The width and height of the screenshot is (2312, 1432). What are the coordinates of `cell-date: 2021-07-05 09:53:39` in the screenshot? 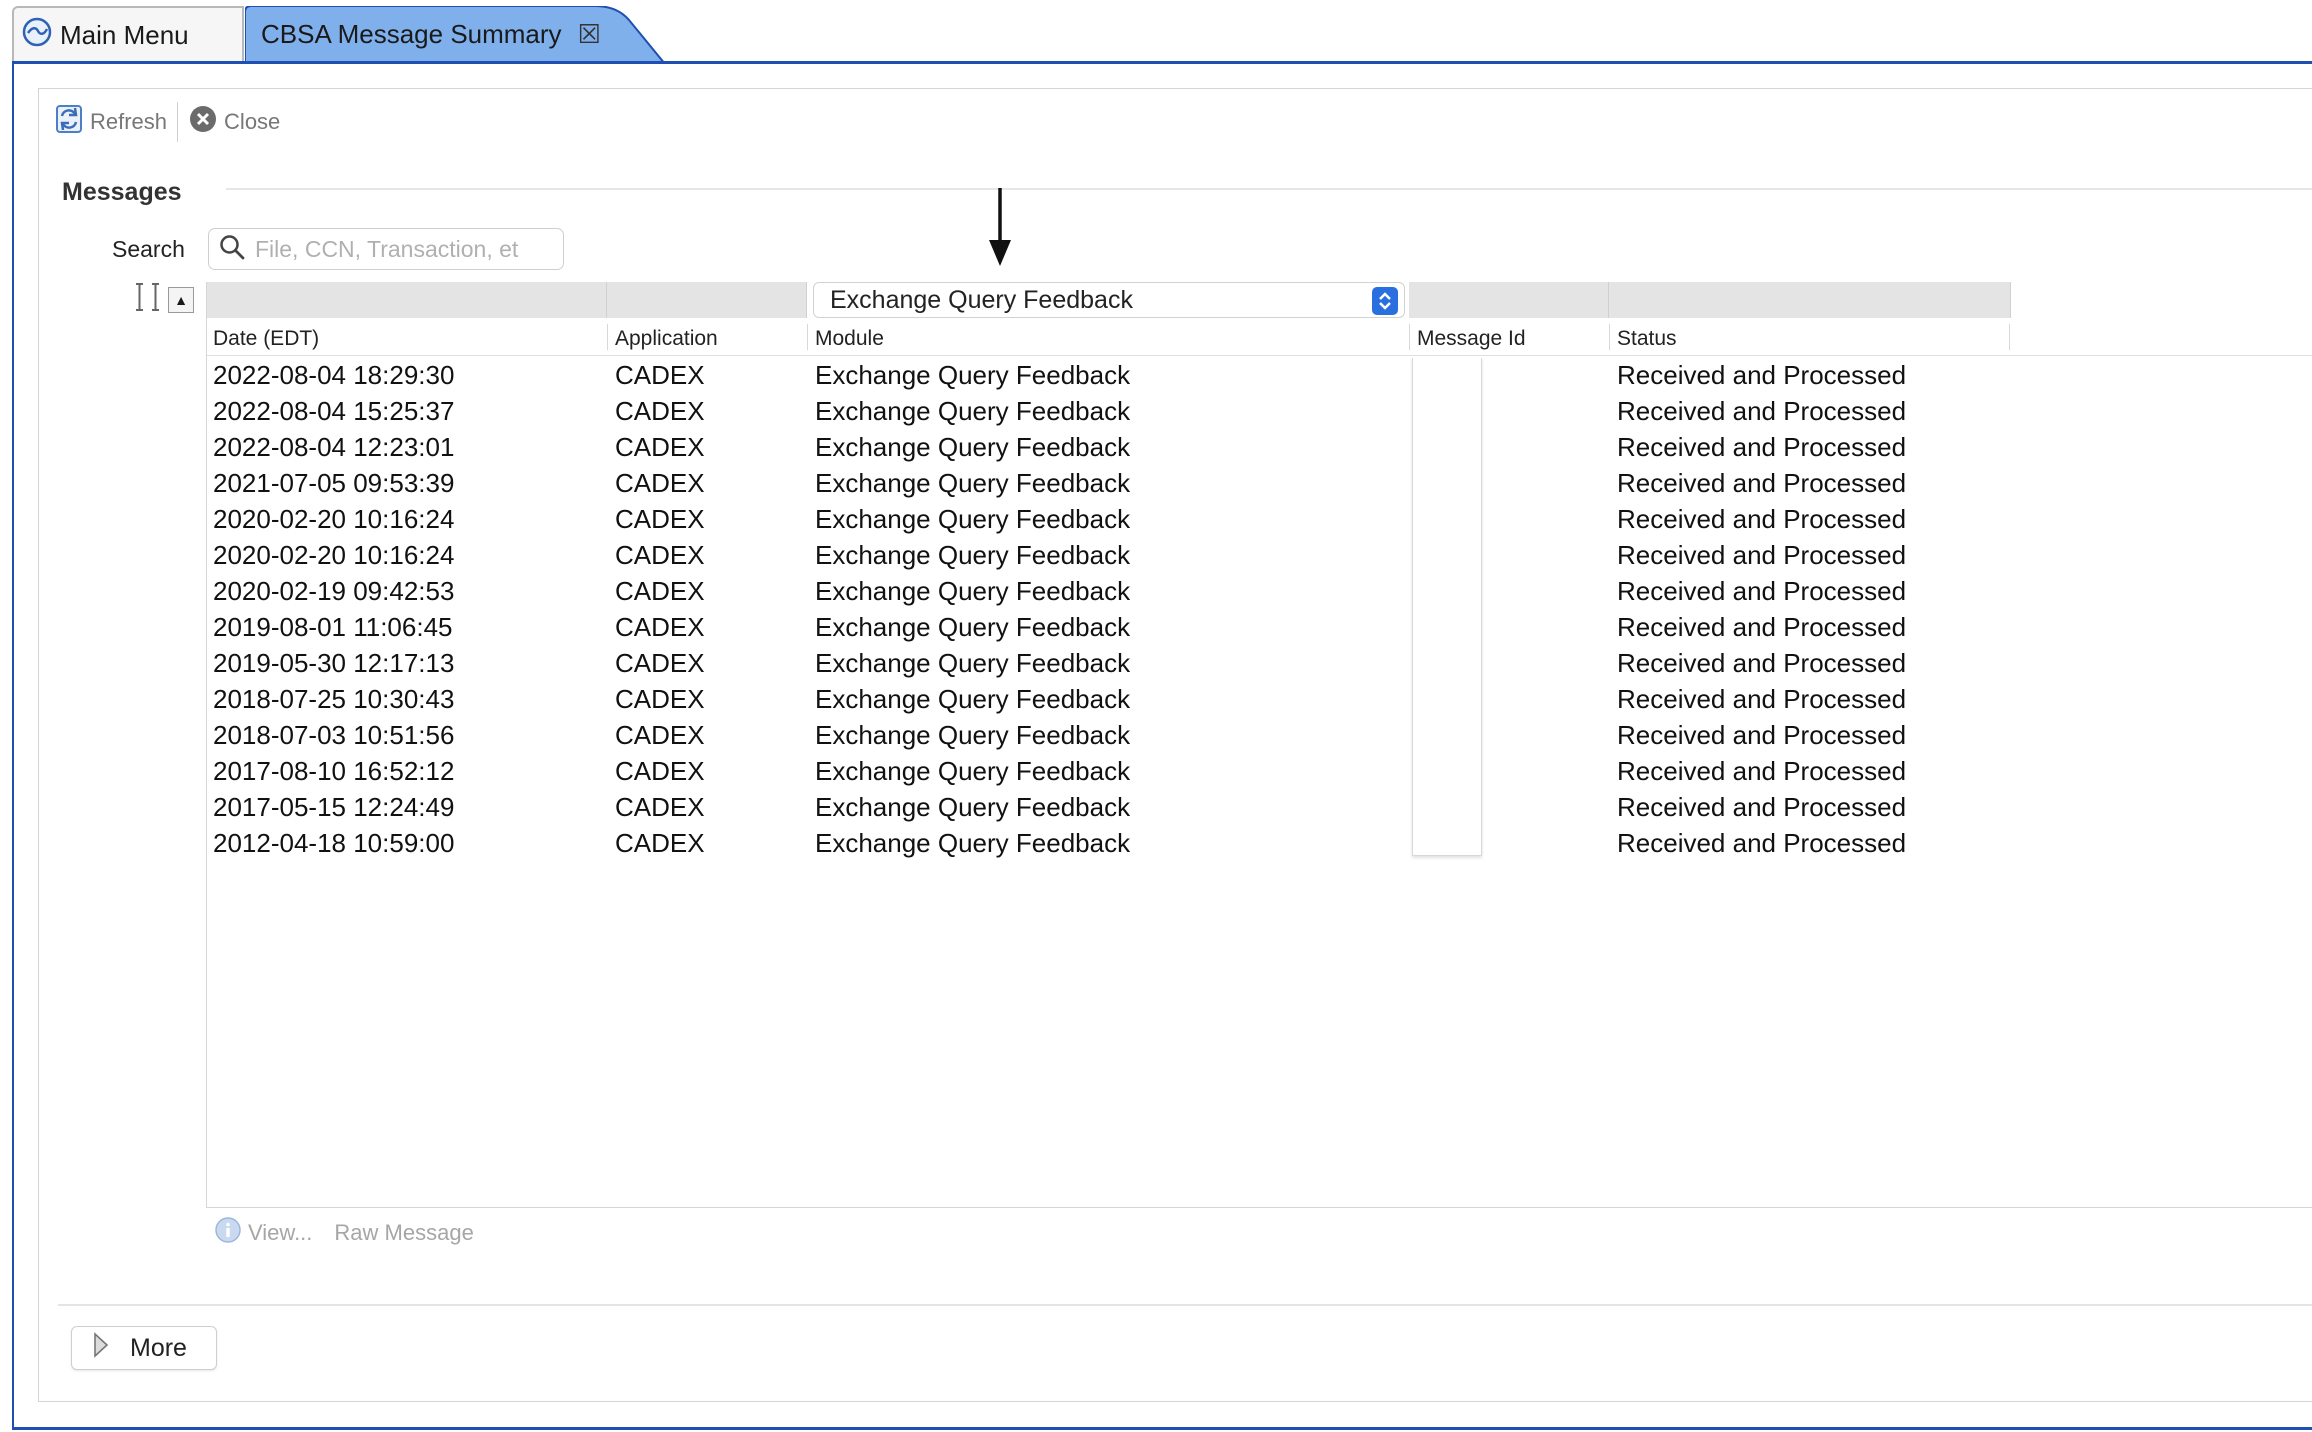 It's located at (334, 483).